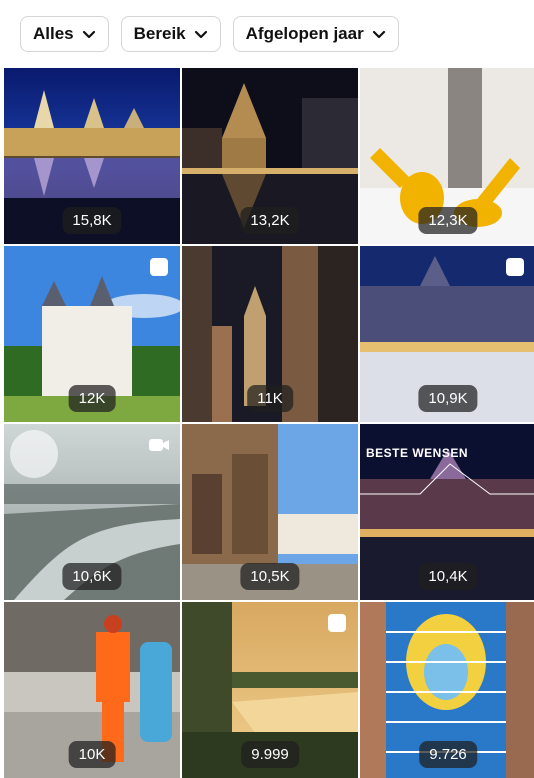 The image size is (534, 778). Describe the element at coordinates (304, 33) in the screenshot. I see `filter-label: Afgelopen jaar` at that location.